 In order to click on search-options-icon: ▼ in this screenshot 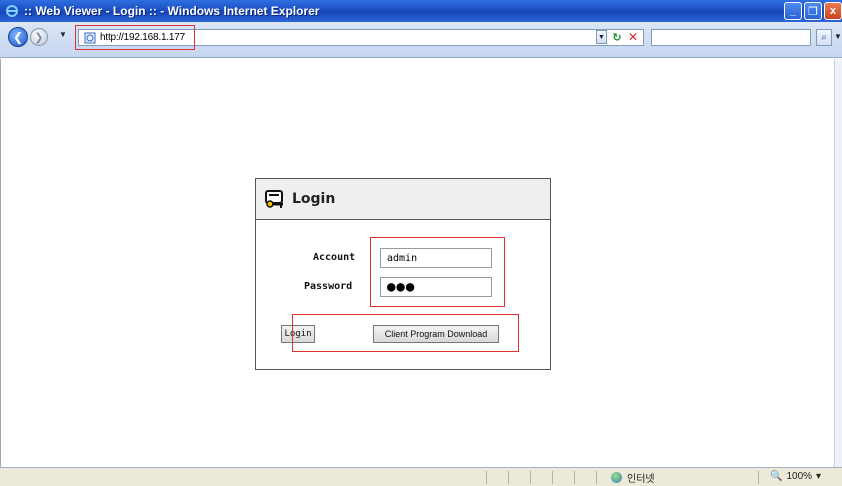, I will do `click(838, 36)`.